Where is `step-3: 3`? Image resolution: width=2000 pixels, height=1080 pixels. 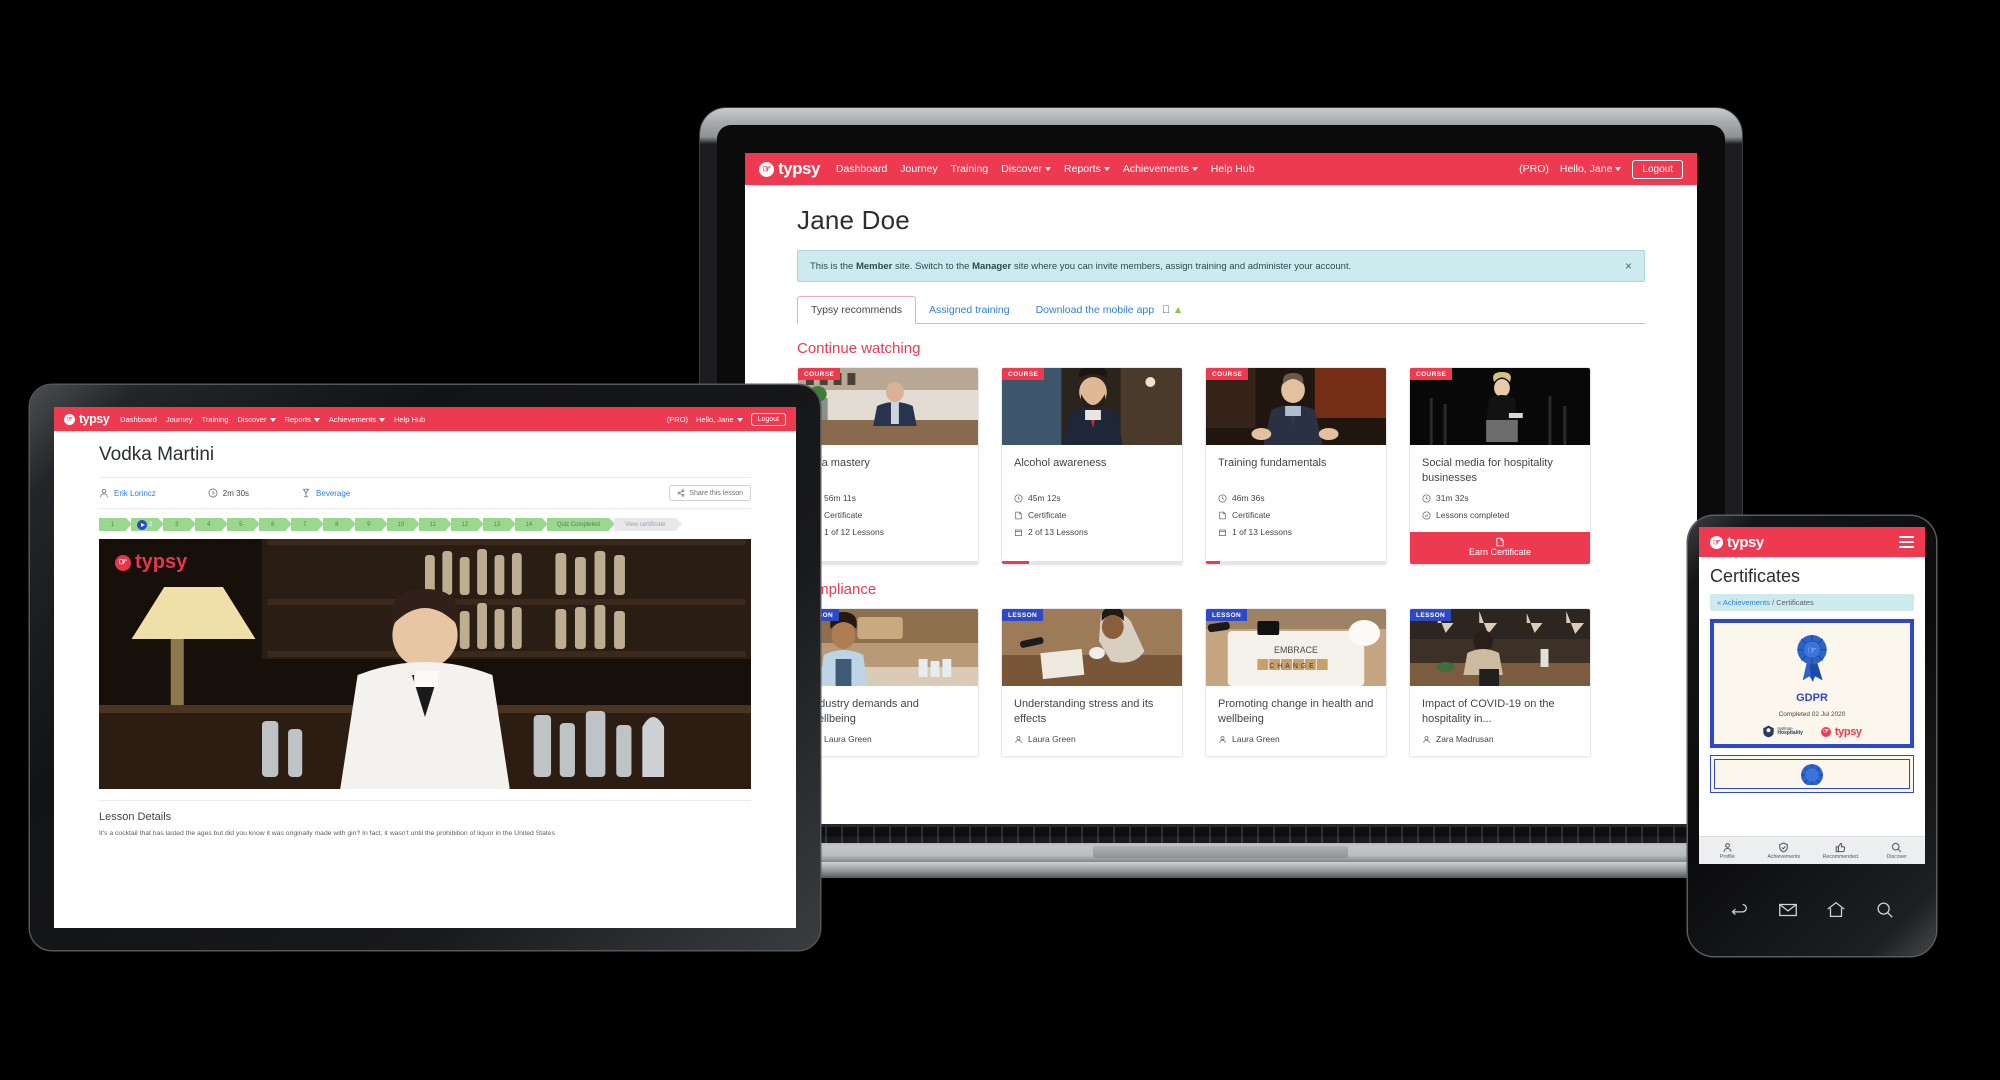
step-3: 3 is located at coordinates (180, 524).